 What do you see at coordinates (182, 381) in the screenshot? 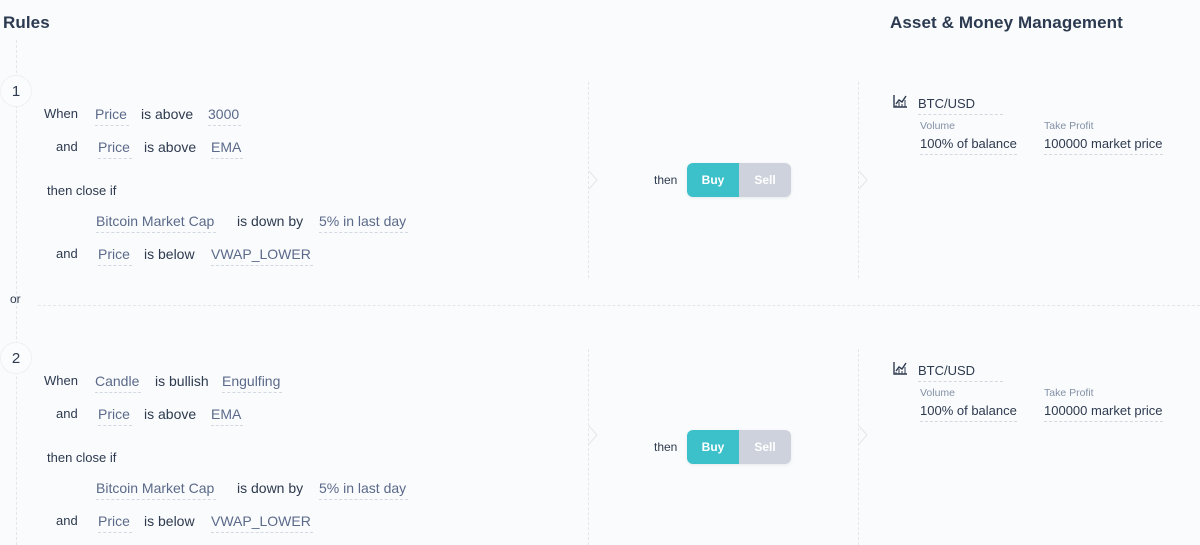
I see `condition-operator: is bullish` at bounding box center [182, 381].